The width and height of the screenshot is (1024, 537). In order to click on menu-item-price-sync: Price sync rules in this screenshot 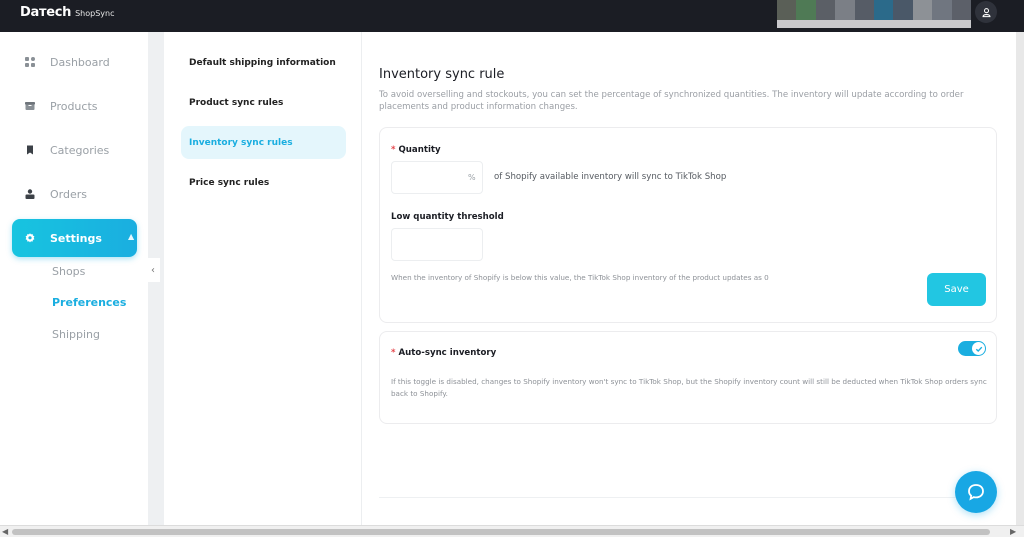, I will do `click(263, 182)`.